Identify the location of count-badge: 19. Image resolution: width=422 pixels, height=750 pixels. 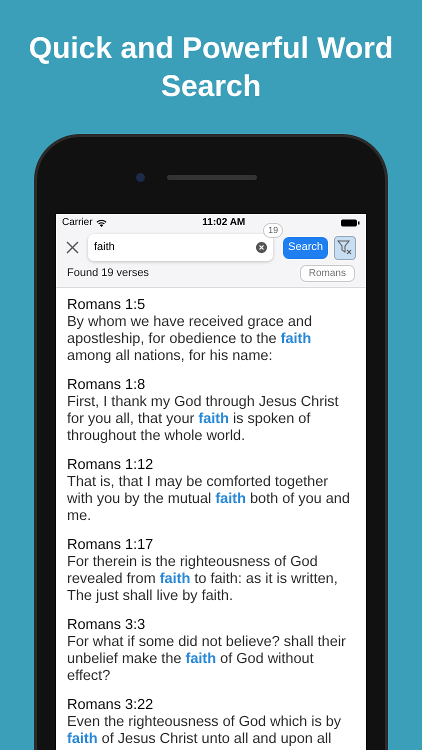
(273, 230).